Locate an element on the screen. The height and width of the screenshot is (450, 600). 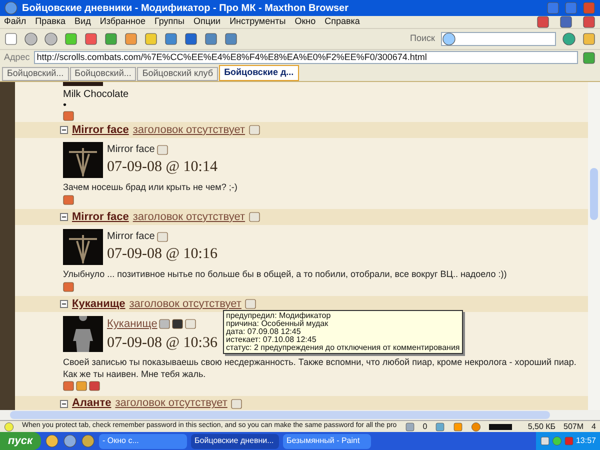
tooltip-line: истекает: 07.10.08 12:45 is located at coordinates (272, 340).